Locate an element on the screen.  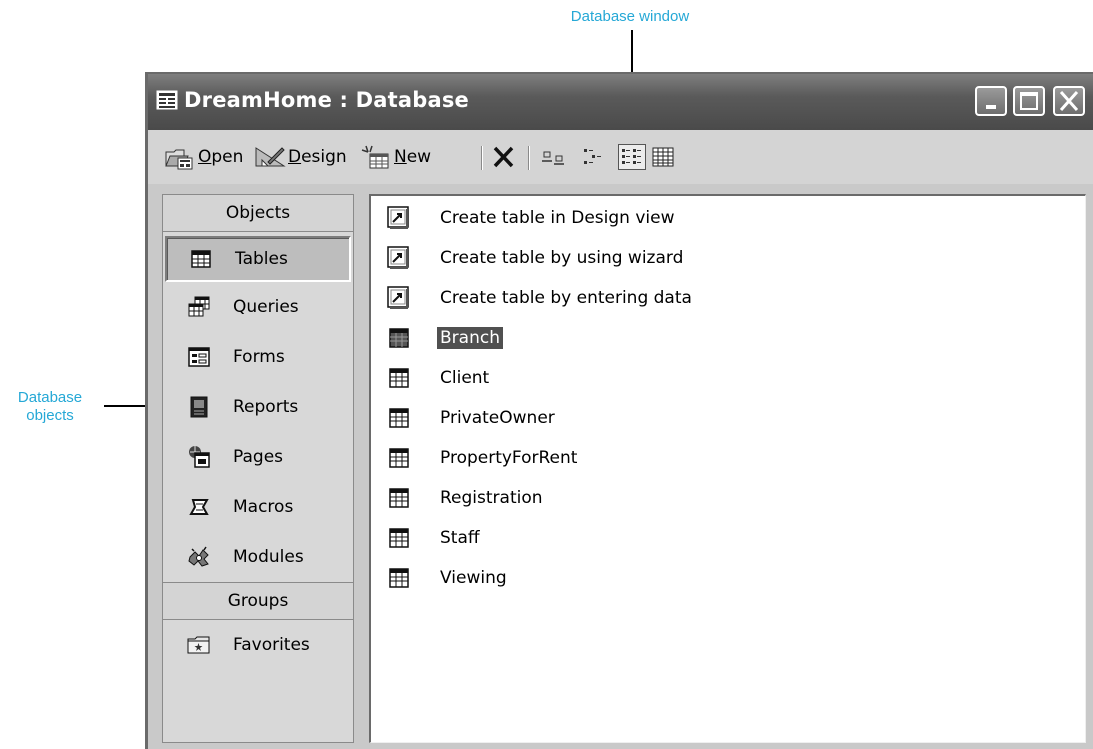
delete-icon is located at coordinates (503, 157).